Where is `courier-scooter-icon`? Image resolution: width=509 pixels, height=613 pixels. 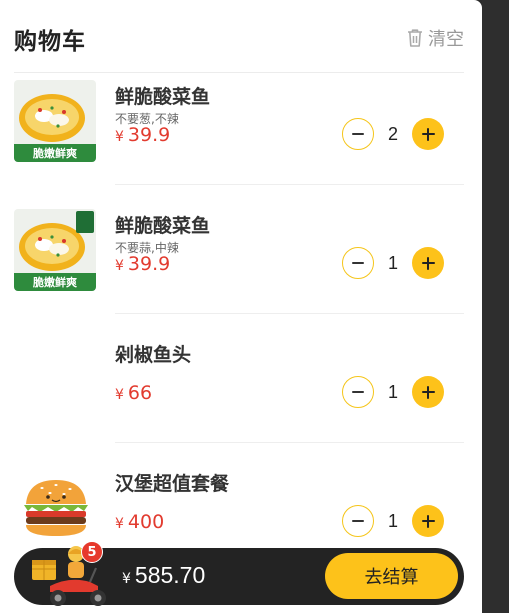
courier-scooter-icon is located at coordinates (76, 576).